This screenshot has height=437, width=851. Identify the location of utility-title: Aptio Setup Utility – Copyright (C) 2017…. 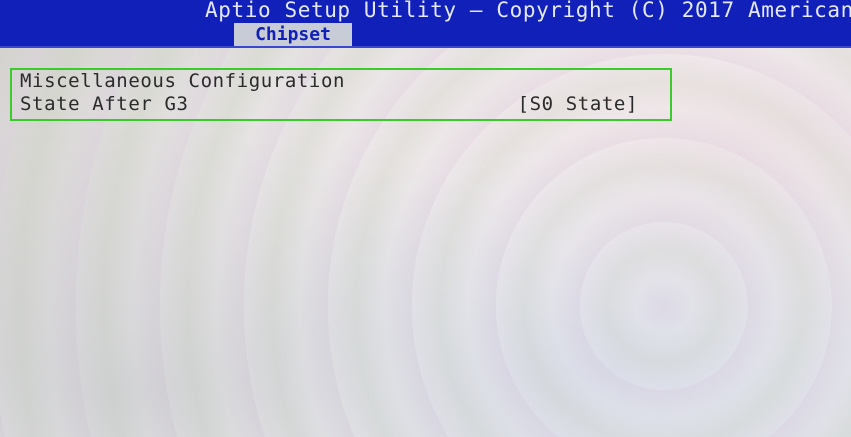
(528, 11).